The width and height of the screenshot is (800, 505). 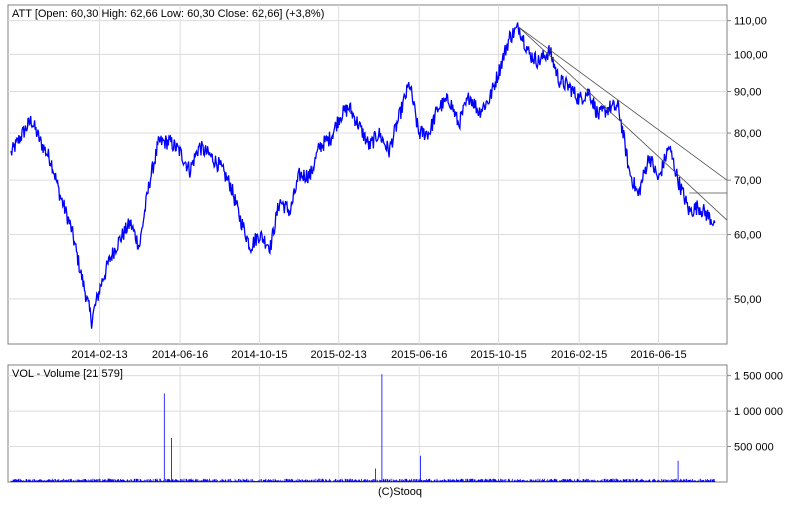 What do you see at coordinates (180, 355) in the screenshot?
I see `x-tick-label: 2014-06-16` at bounding box center [180, 355].